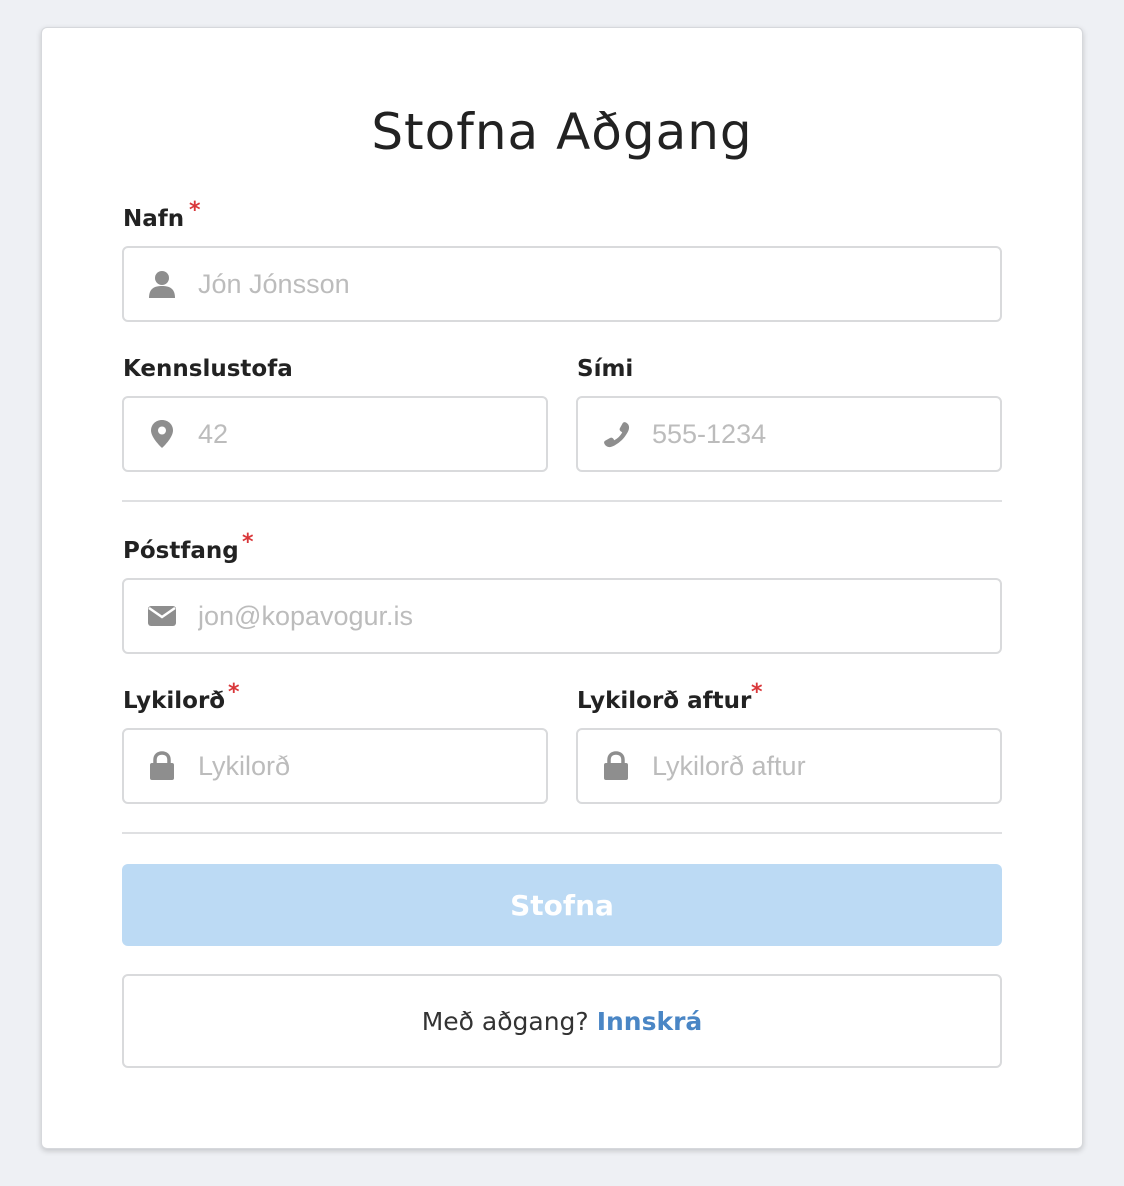 The width and height of the screenshot is (1124, 1186). What do you see at coordinates (605, 369) in the screenshot?
I see `phone-label: Sími` at bounding box center [605, 369].